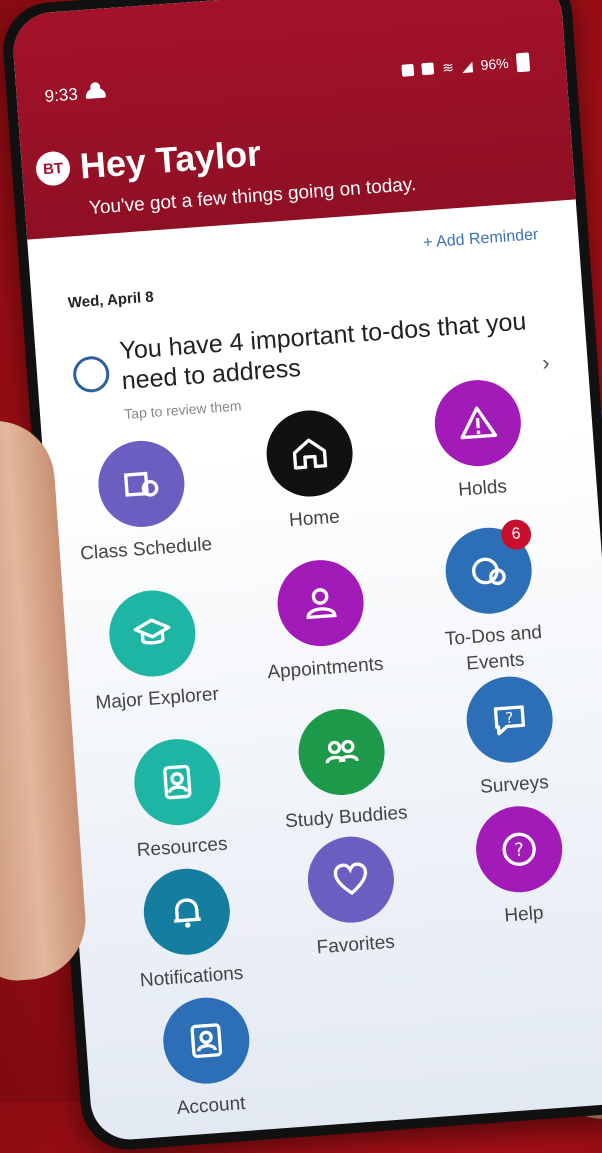 Image resolution: width=602 pixels, height=1153 pixels. I want to click on app-holds: Holds, so click(479, 440).